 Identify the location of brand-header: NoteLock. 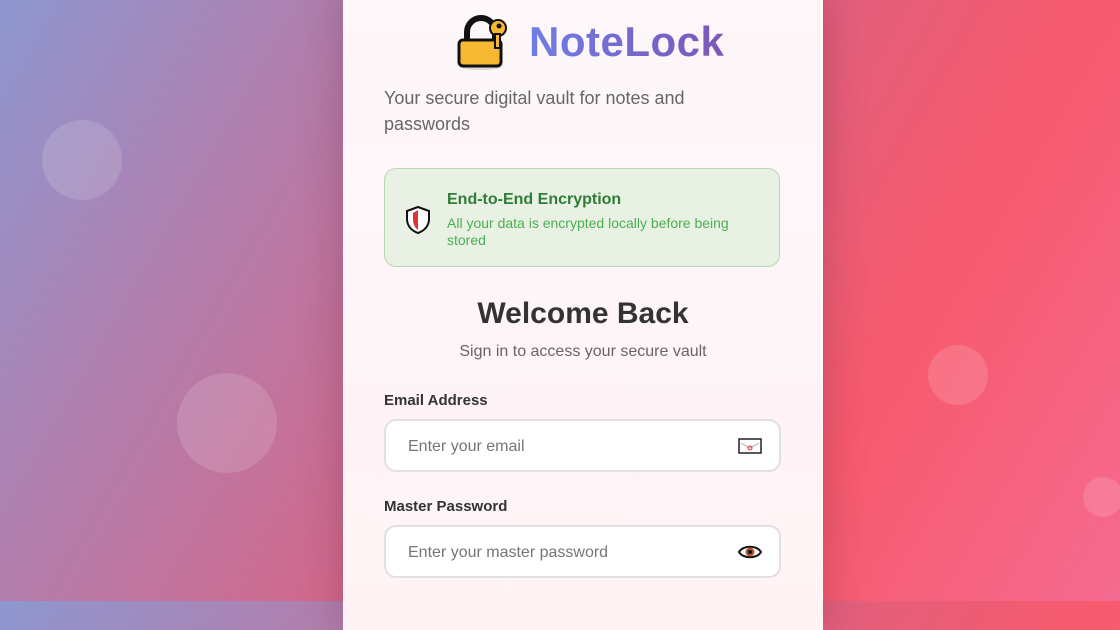
(588, 42).